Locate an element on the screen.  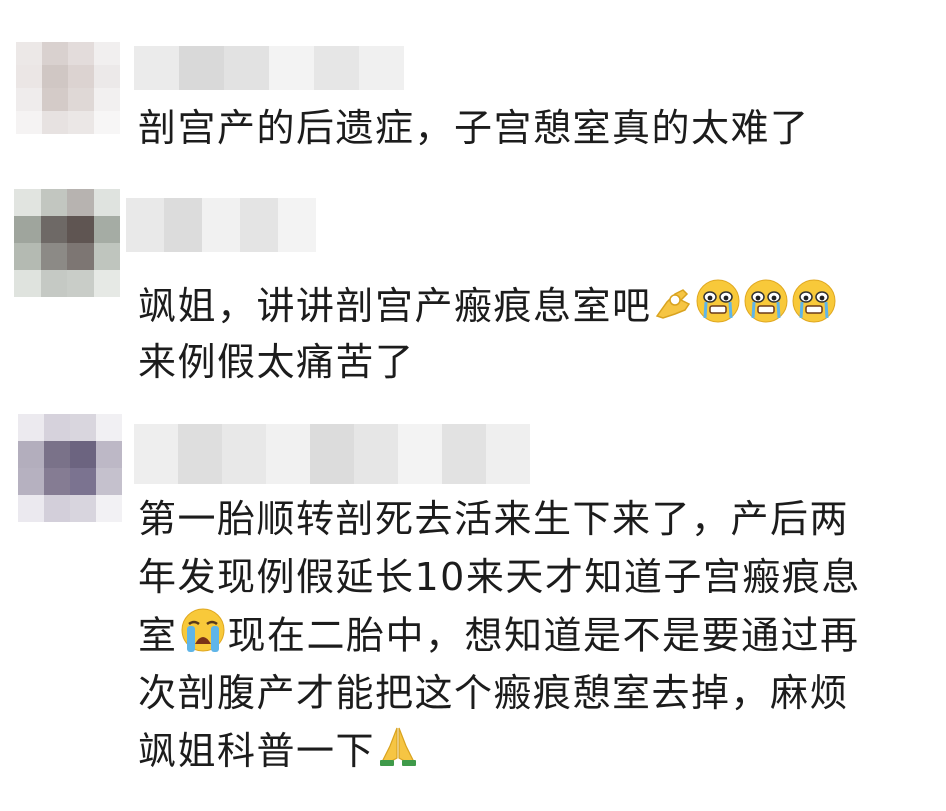
comment-text: 剖宫产的后遗症，子宫憩室真的太难了 is located at coordinates (474, 128).